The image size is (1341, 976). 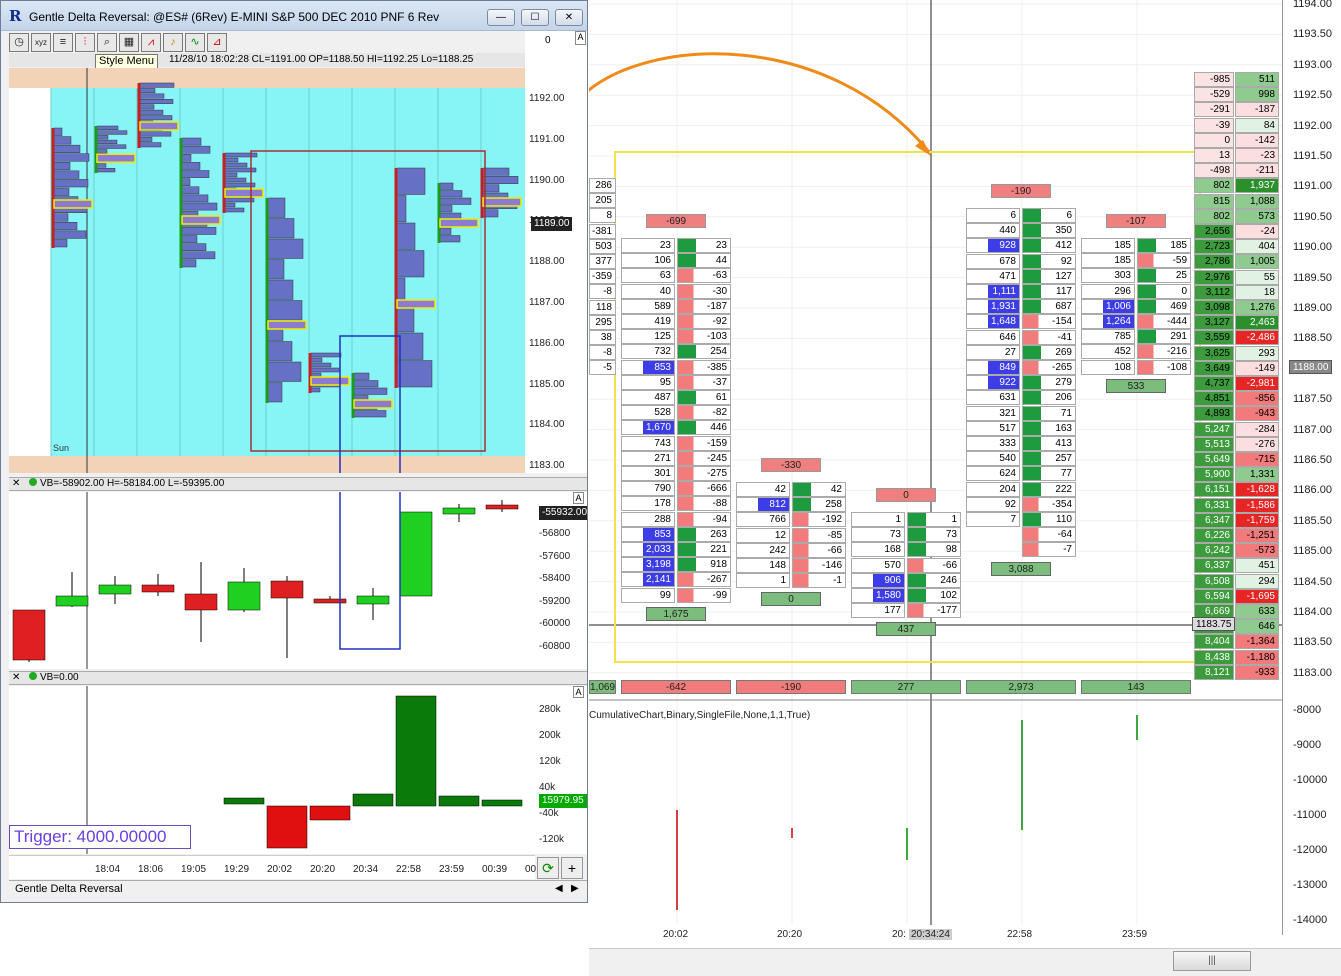 I want to click on ladder-left-cell: 815, so click(x=1214, y=201).